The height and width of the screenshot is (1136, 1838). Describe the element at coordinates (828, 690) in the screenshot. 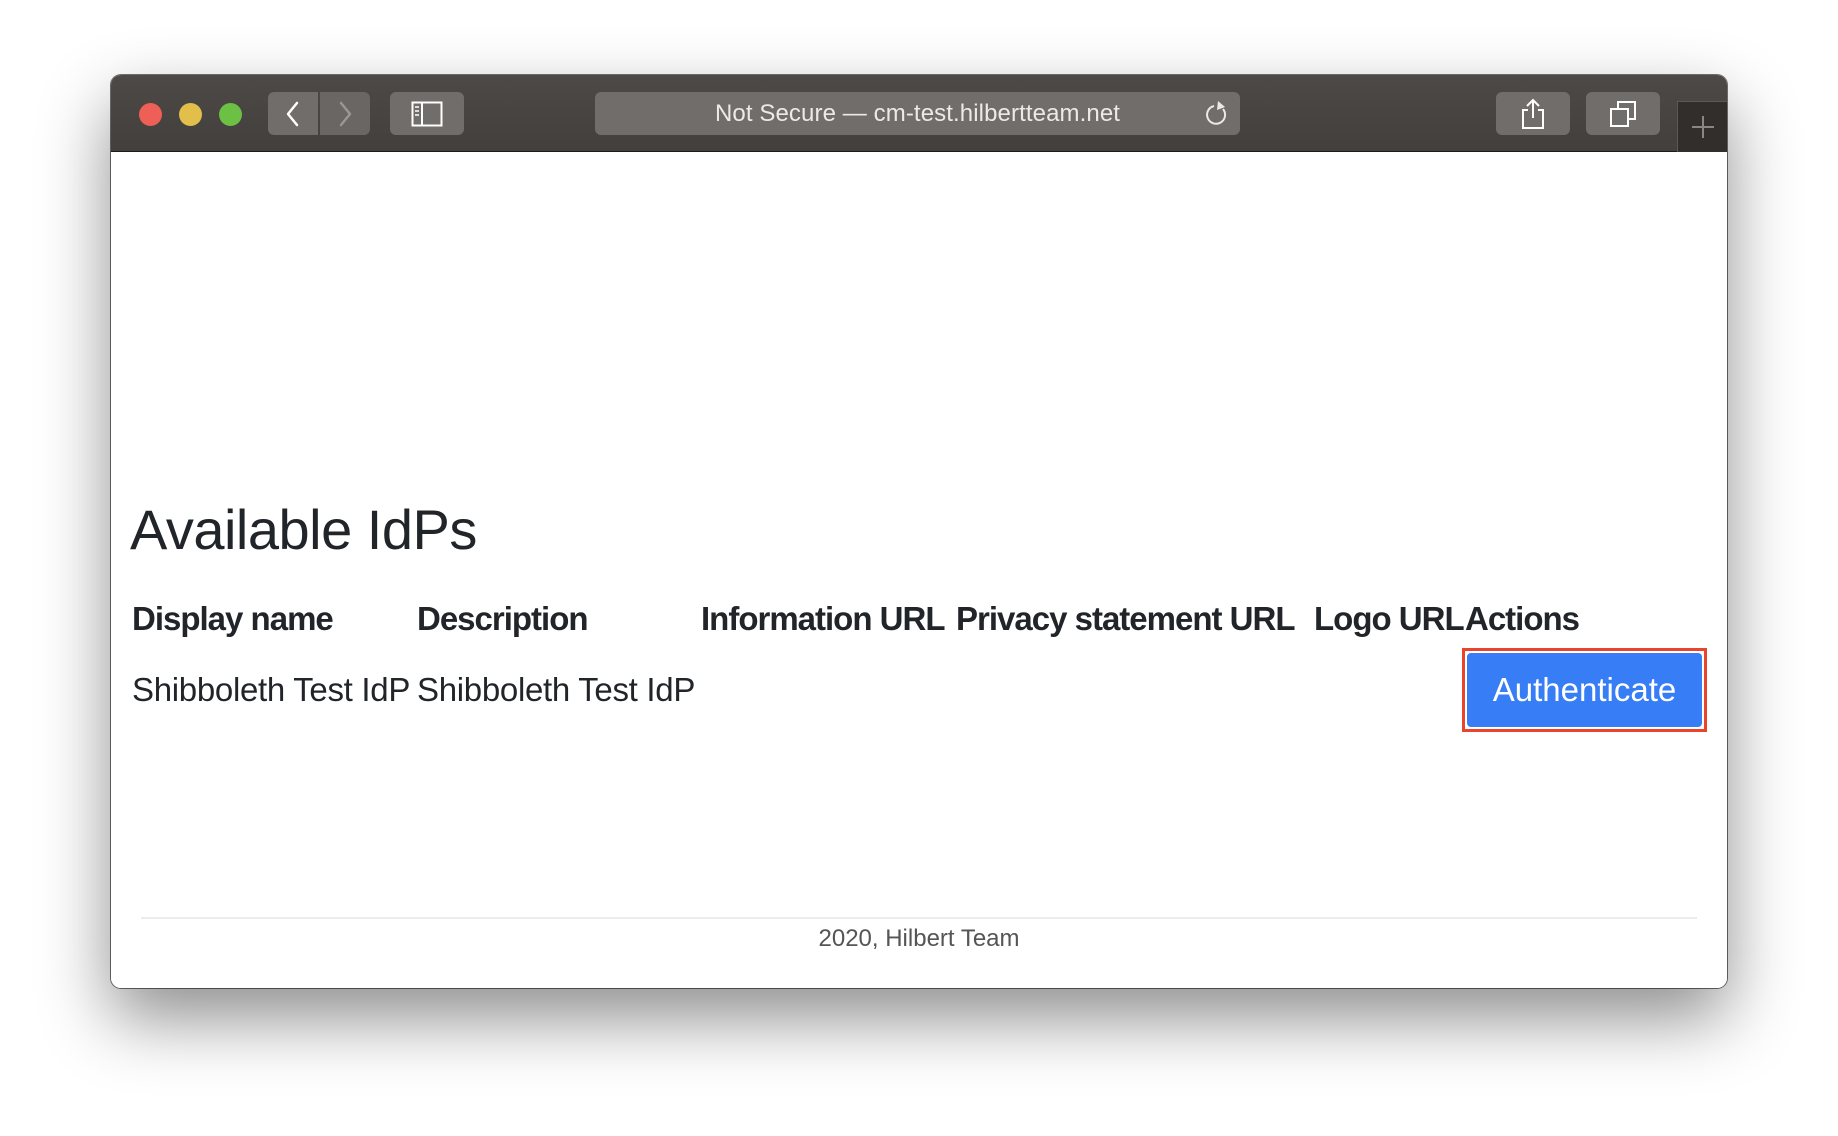

I see `cell-information-url` at that location.